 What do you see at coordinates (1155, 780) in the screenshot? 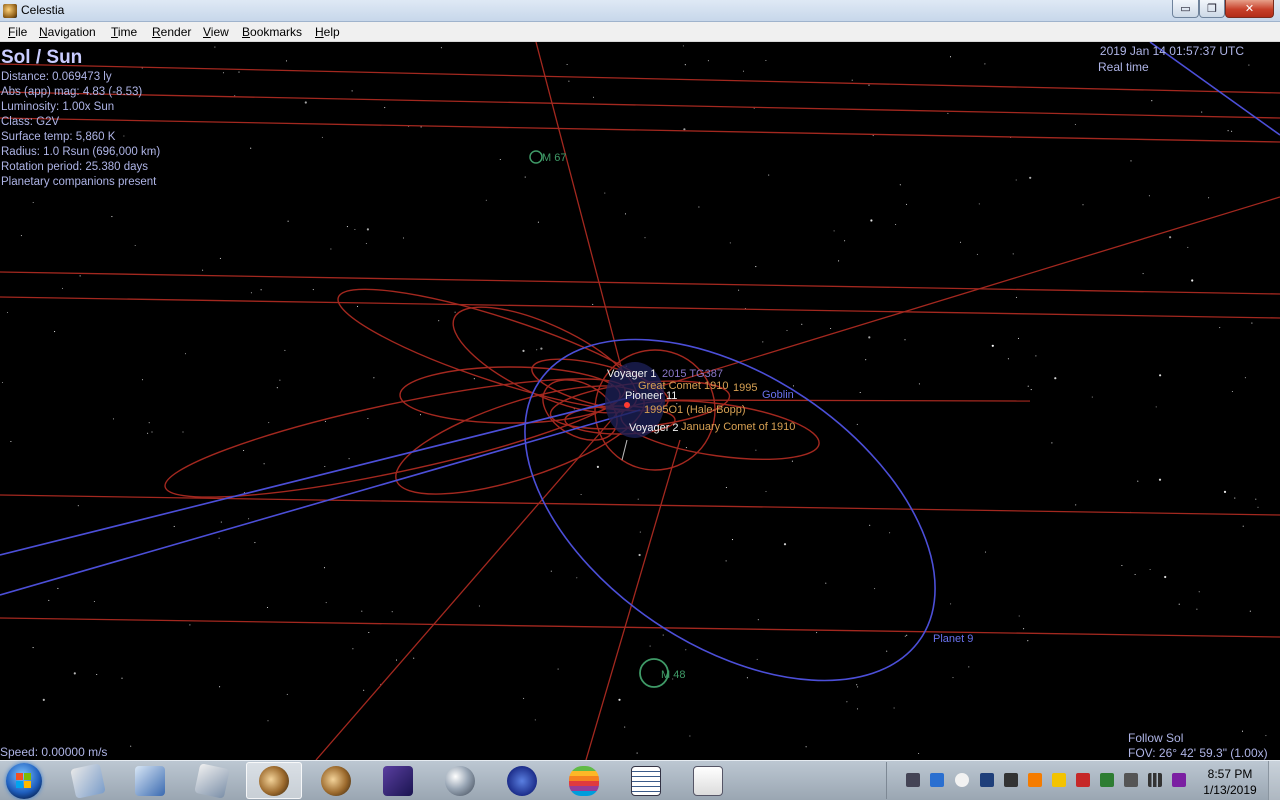
I see `signal-icon` at bounding box center [1155, 780].